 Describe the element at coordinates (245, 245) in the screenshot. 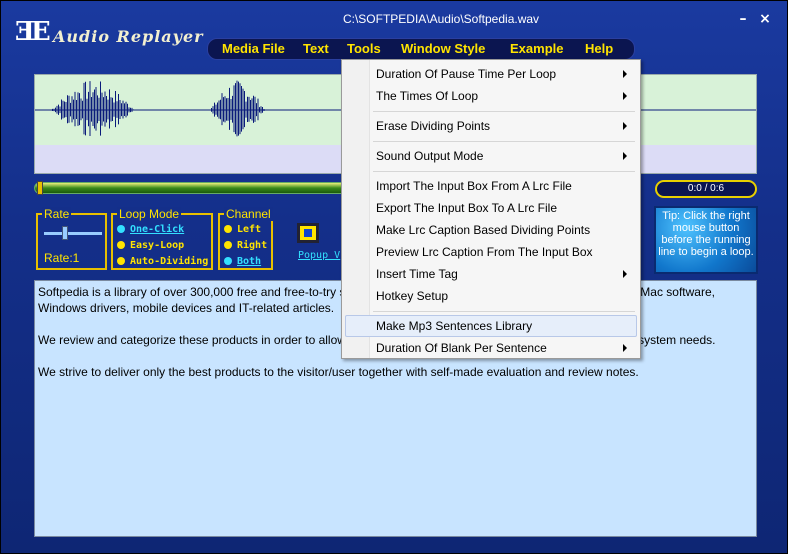

I see `channel-option-right: Right` at that location.